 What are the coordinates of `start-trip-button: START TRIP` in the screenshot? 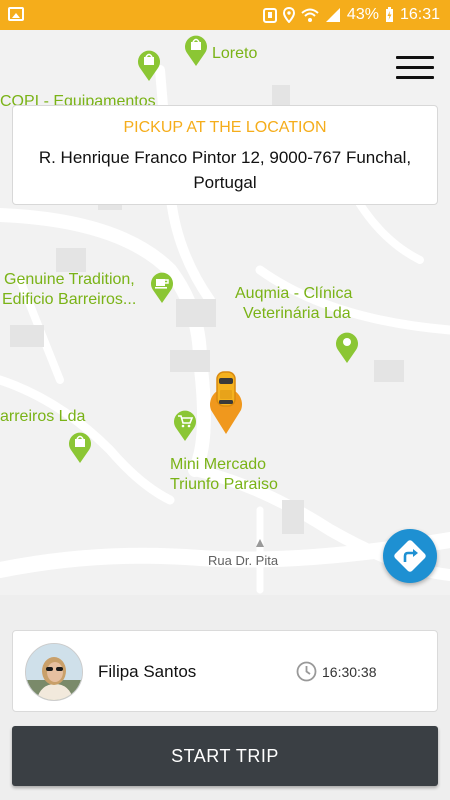 It's located at (225, 756).